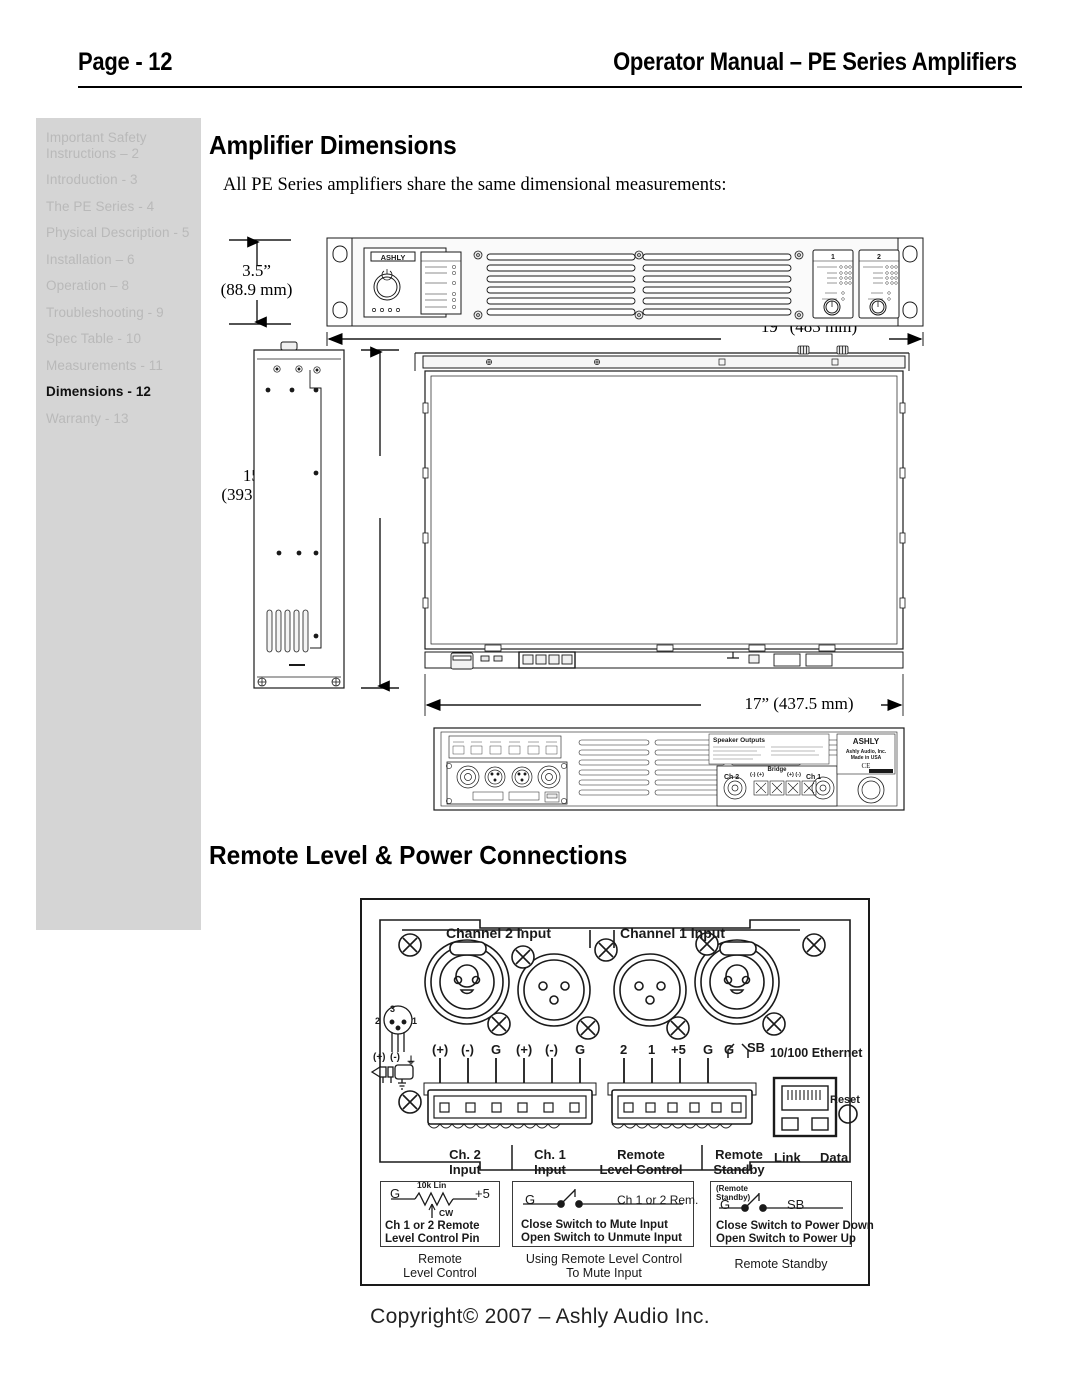 This screenshot has height=1397, width=1080. What do you see at coordinates (467, 1049) in the screenshot?
I see `pin-label-ch2-minus: (-)` at bounding box center [467, 1049].